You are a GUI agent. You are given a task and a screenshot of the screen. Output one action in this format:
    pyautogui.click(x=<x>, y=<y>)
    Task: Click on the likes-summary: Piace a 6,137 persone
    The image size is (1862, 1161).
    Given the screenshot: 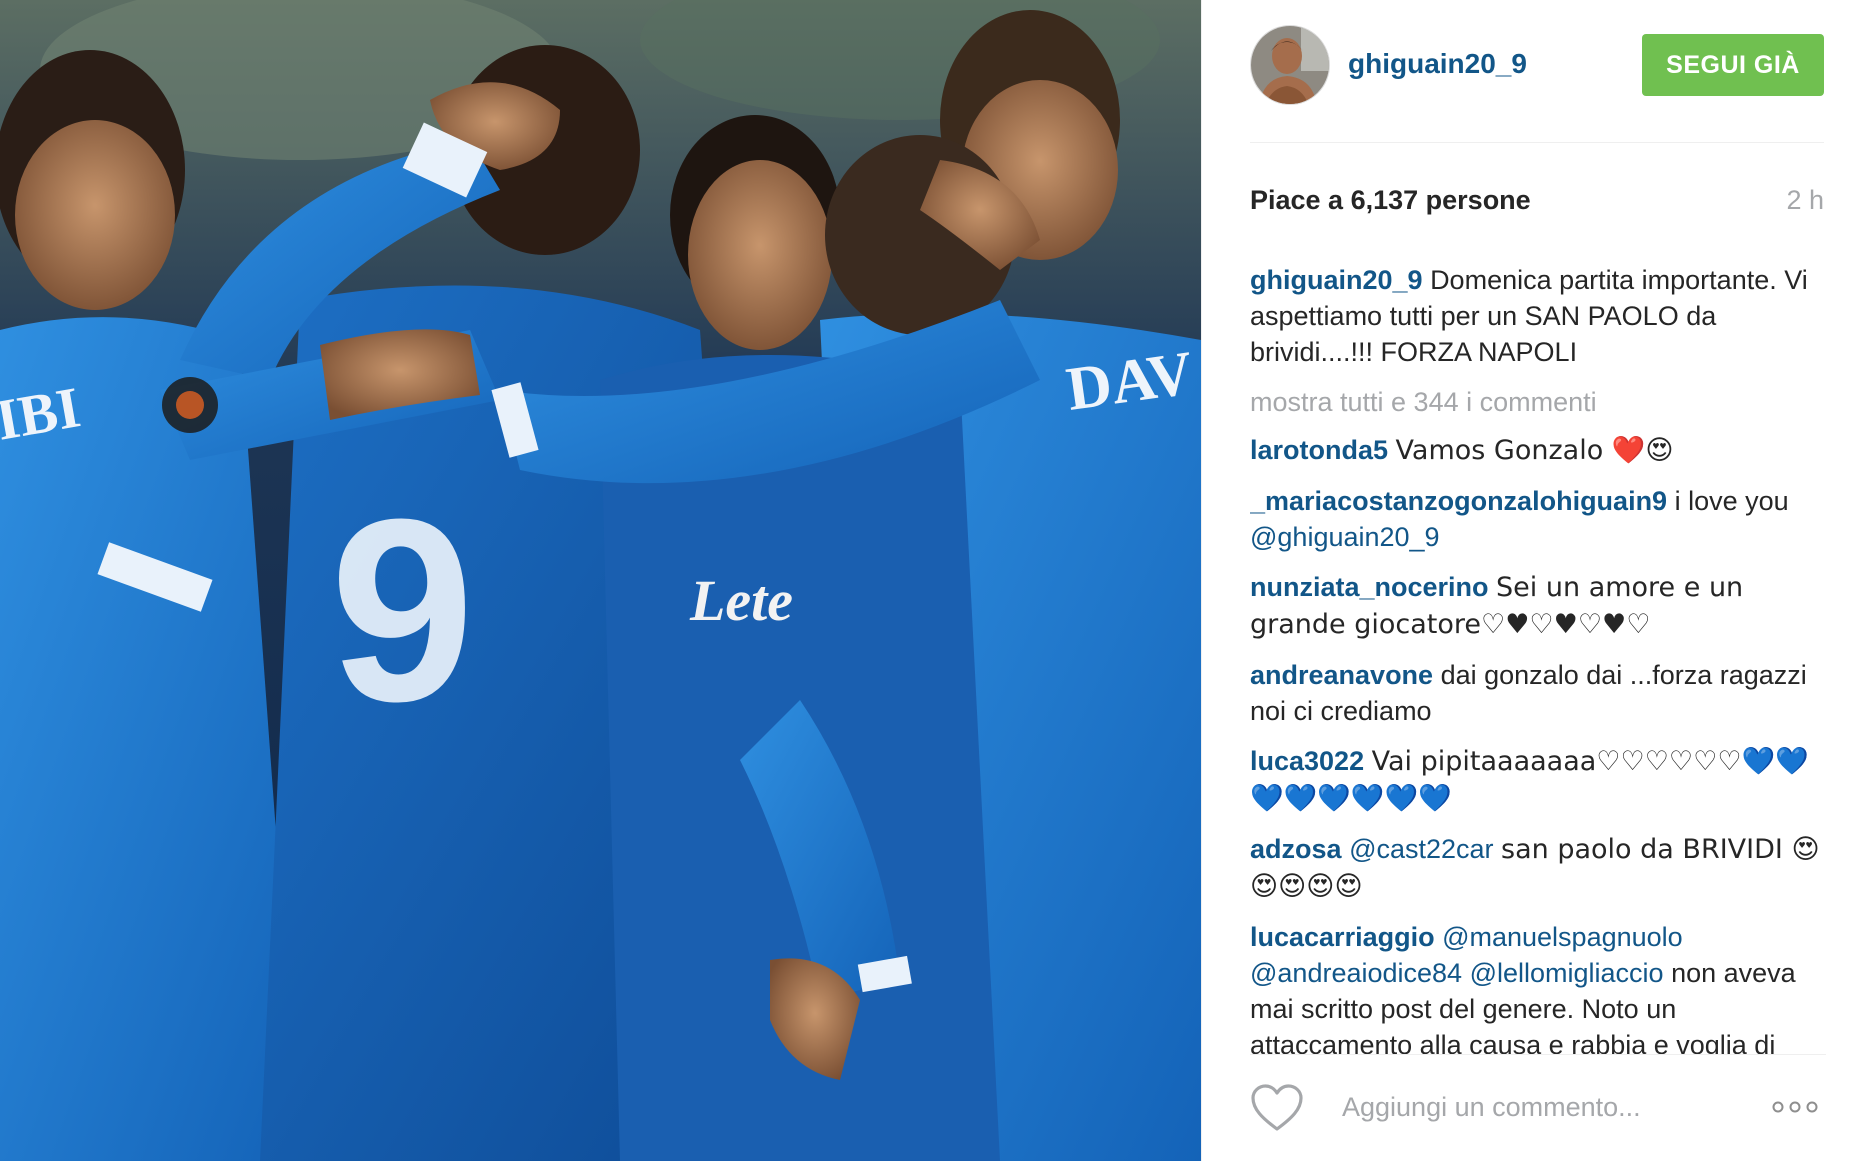 What is the action you would take?
    pyautogui.click(x=1390, y=200)
    